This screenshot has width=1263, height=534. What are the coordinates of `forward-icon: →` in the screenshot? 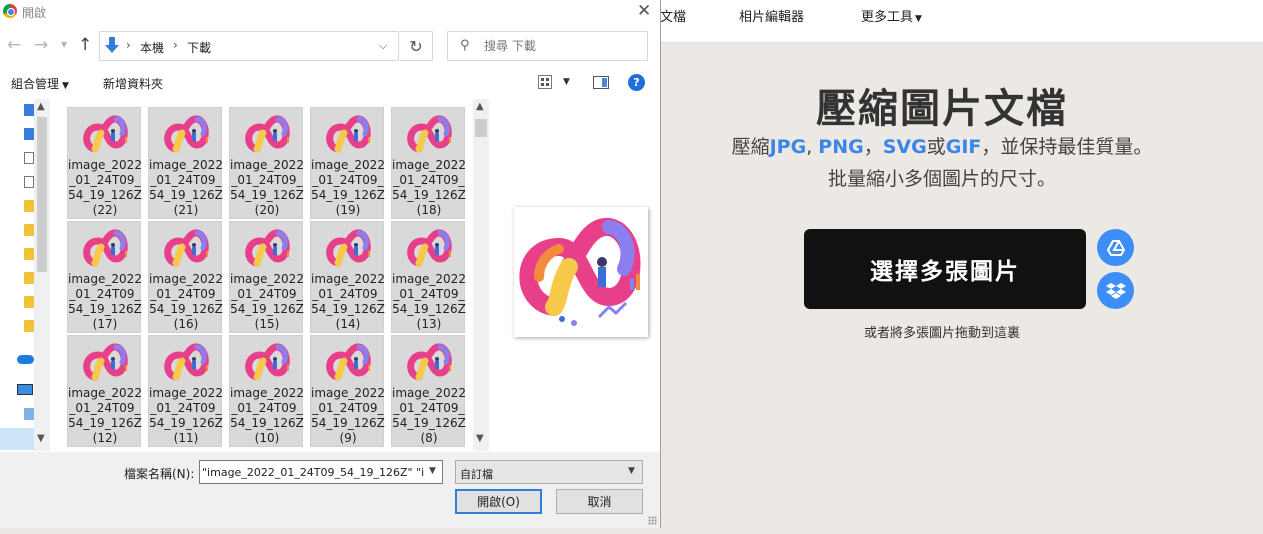 It's located at (41, 45).